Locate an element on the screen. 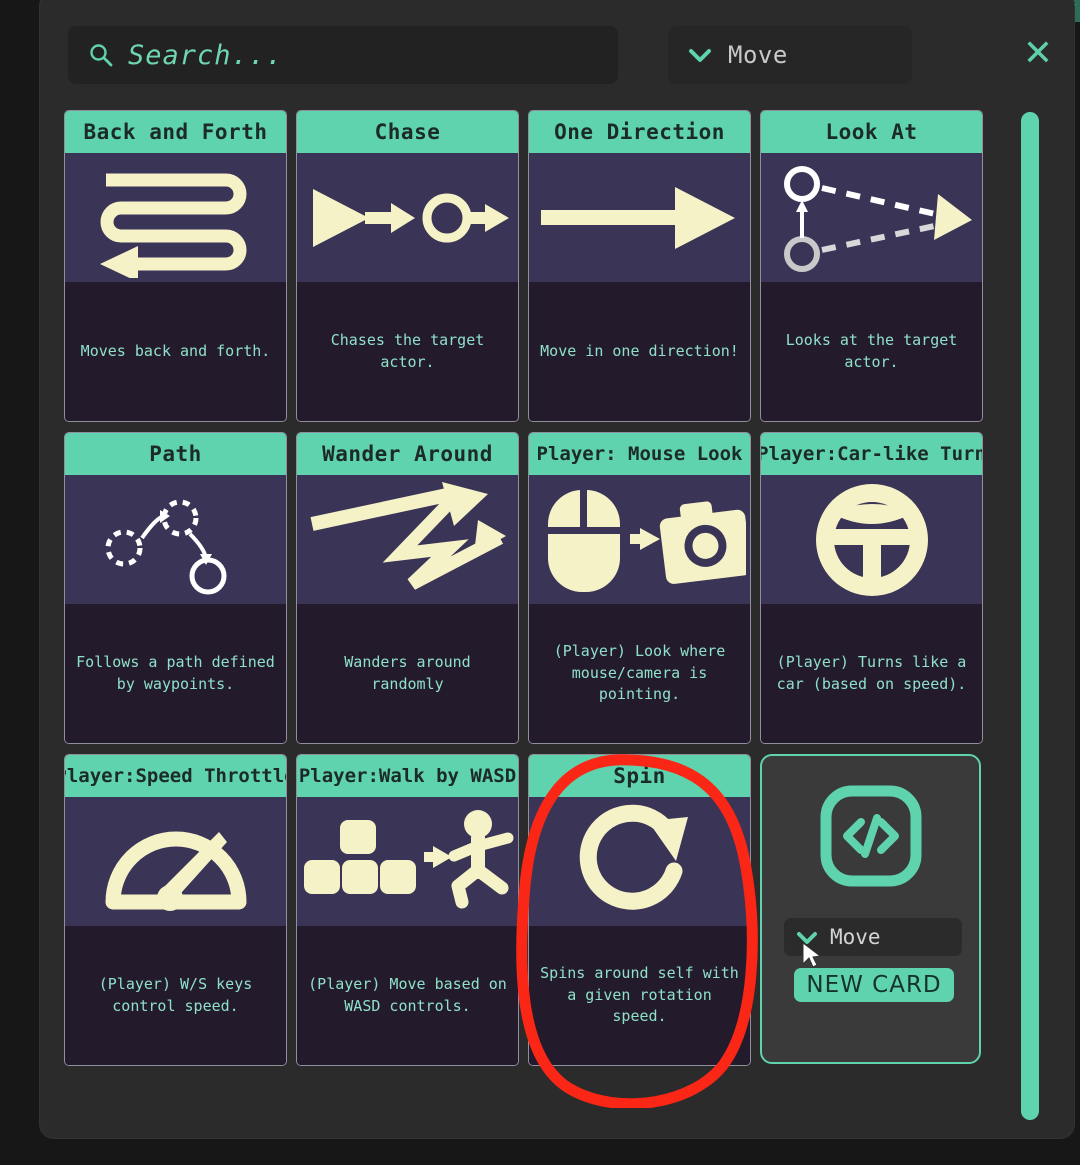  code-brackets-icon is located at coordinates (871, 838).